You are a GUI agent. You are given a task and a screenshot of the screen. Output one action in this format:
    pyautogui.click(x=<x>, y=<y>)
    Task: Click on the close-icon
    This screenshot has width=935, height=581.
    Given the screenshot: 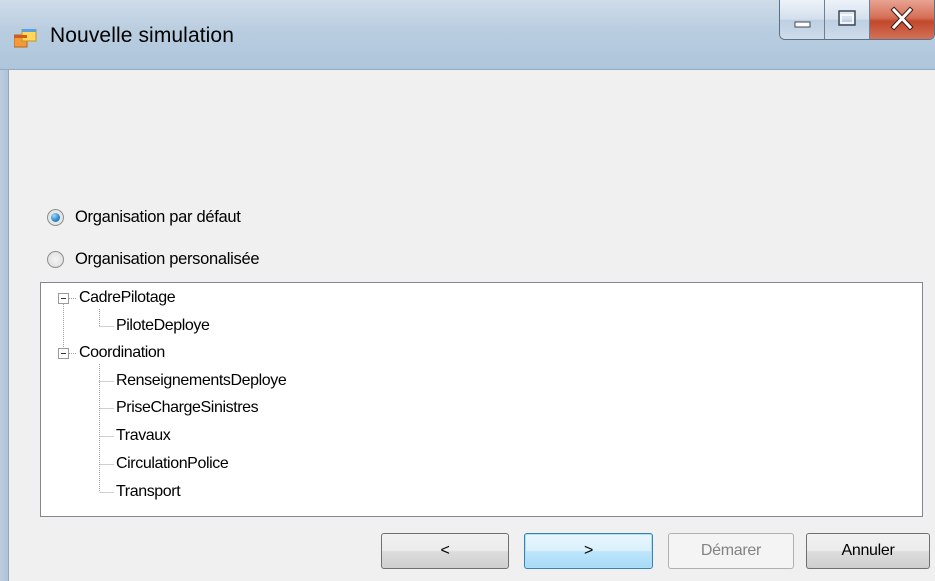 What is the action you would take?
    pyautogui.click(x=902, y=18)
    